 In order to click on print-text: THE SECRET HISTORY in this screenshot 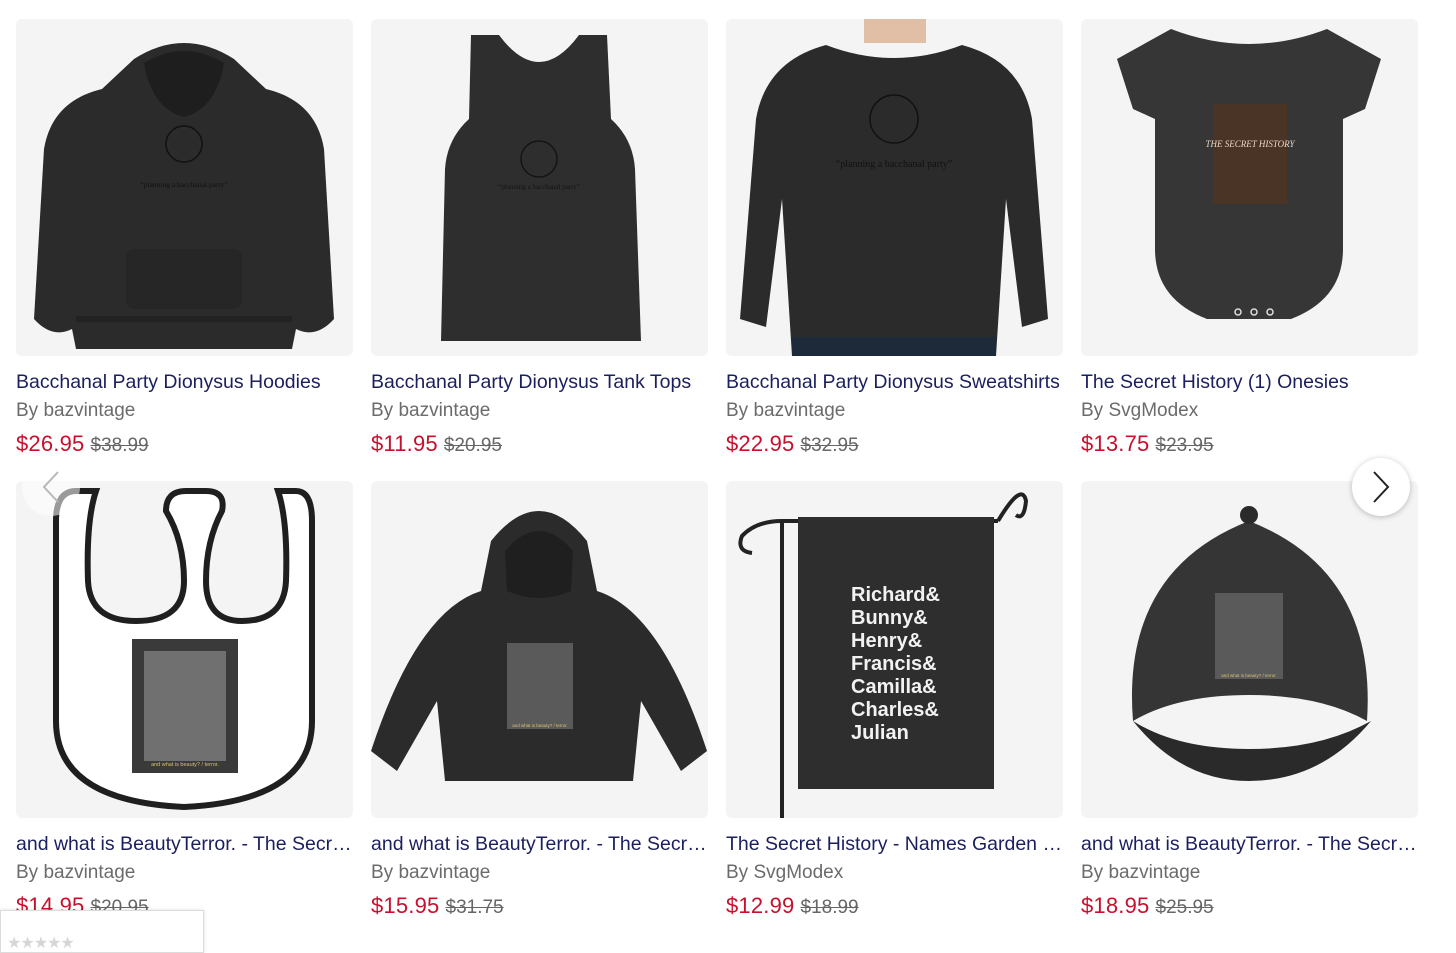, I will do `click(1250, 144)`.